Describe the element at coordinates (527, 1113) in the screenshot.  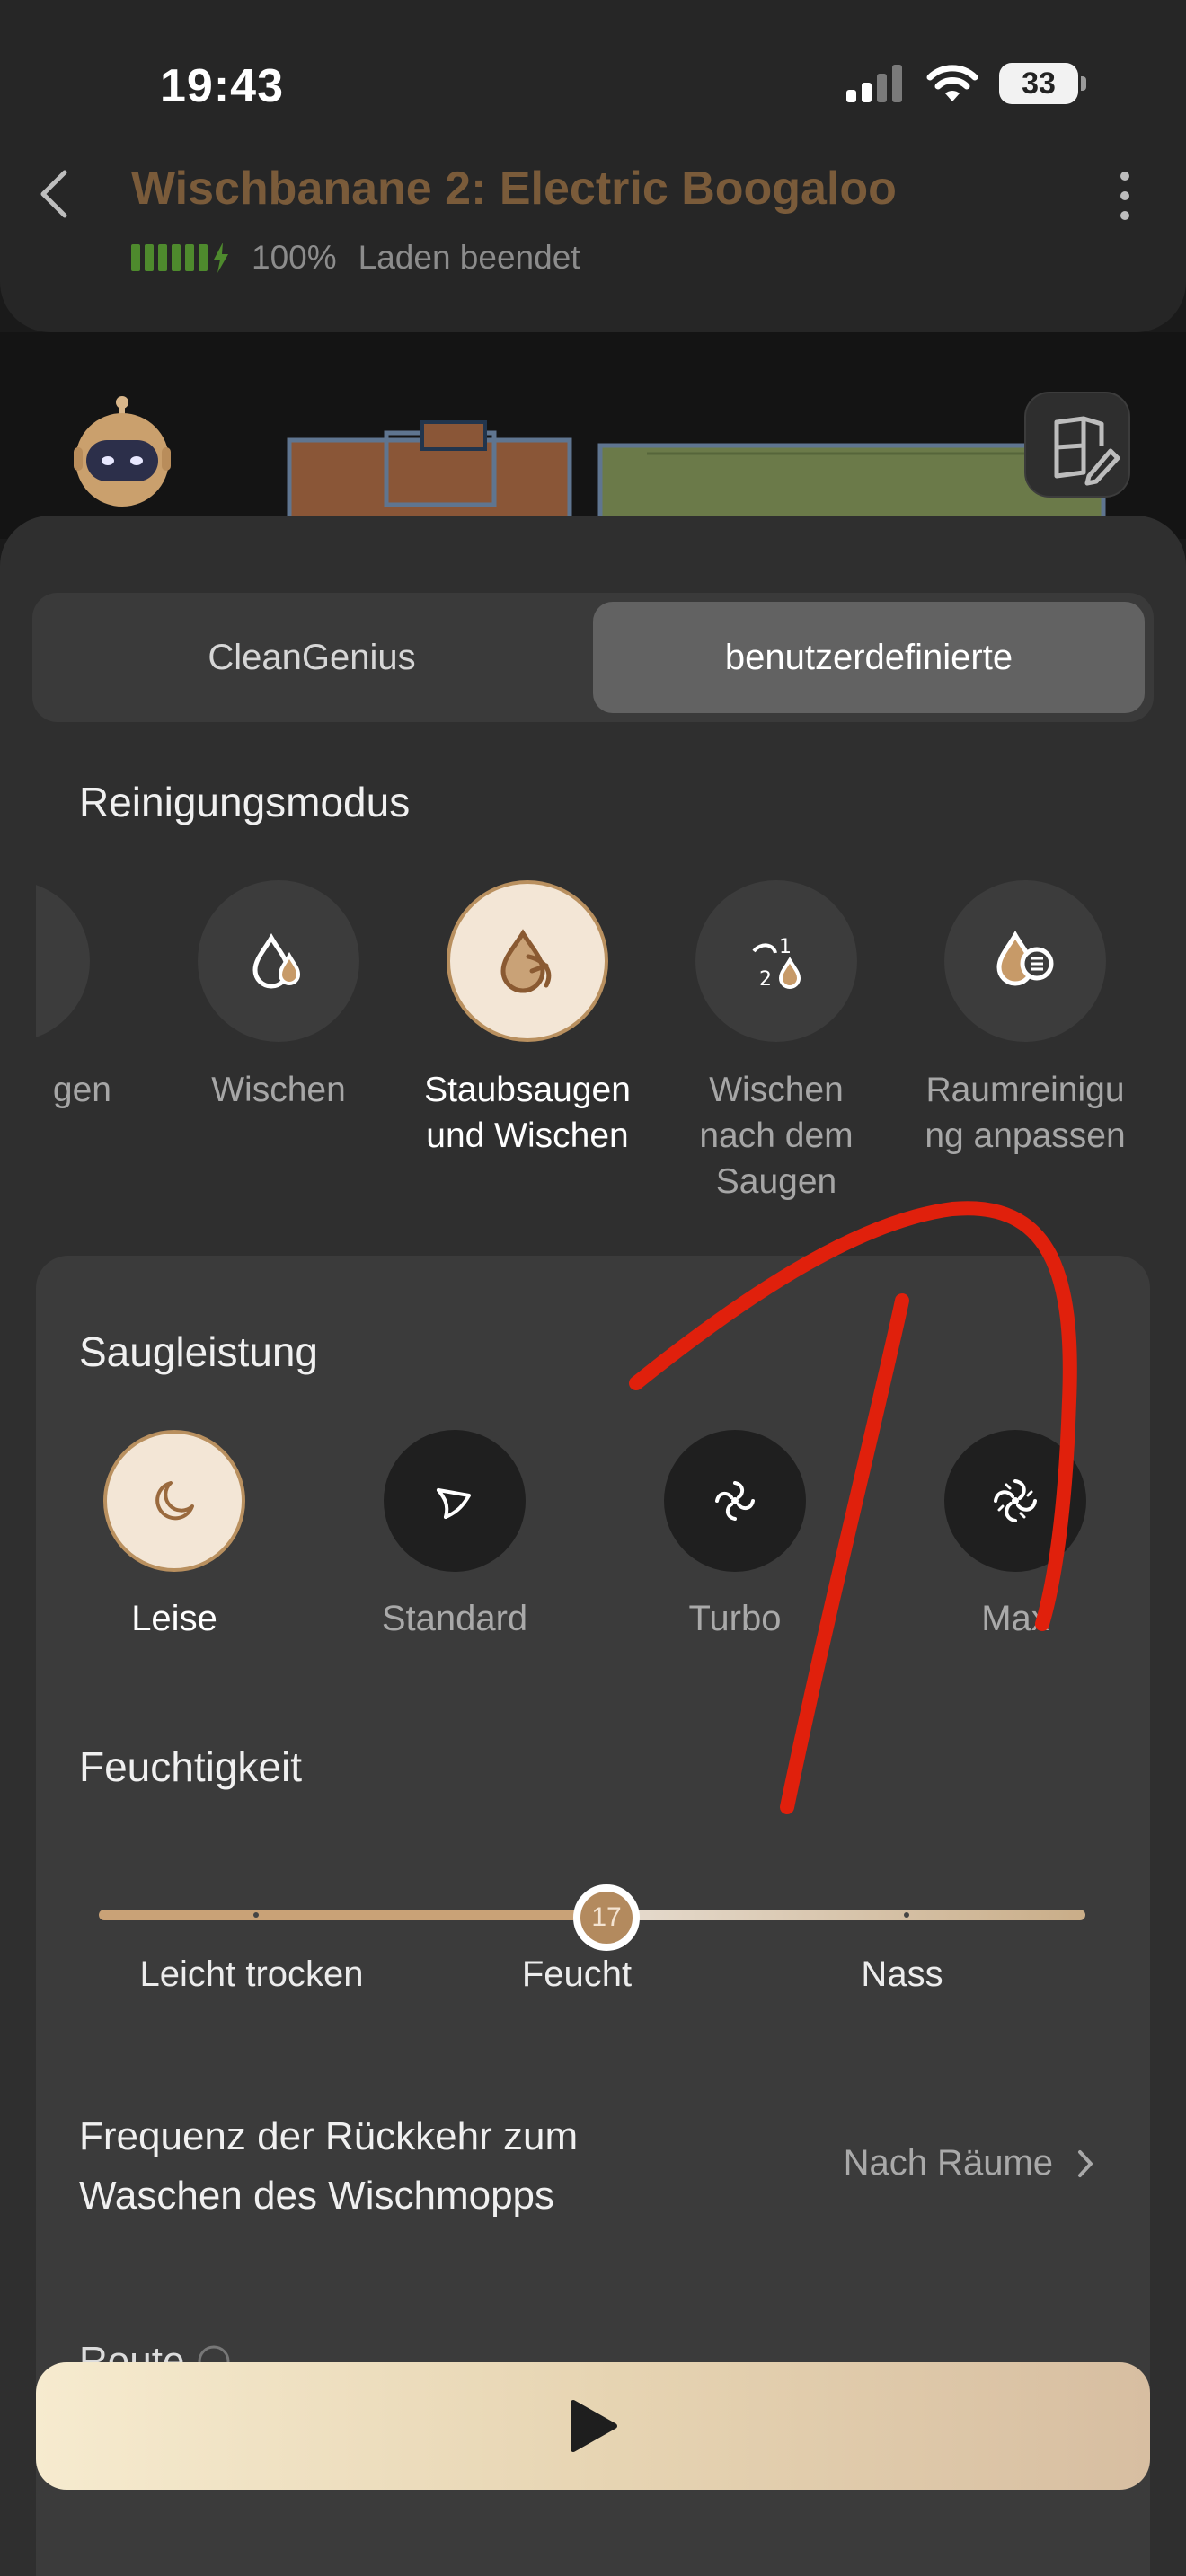
I see `mode-vacuum-and-mop-label: Staubsaugen und Wischen` at that location.